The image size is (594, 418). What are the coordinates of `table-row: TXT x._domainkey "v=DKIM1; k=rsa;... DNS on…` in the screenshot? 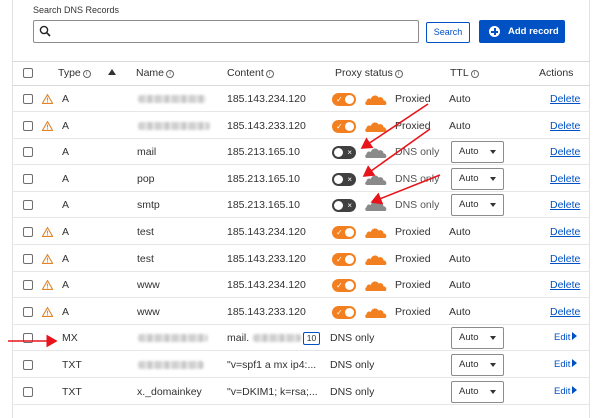 It's located at (301, 392).